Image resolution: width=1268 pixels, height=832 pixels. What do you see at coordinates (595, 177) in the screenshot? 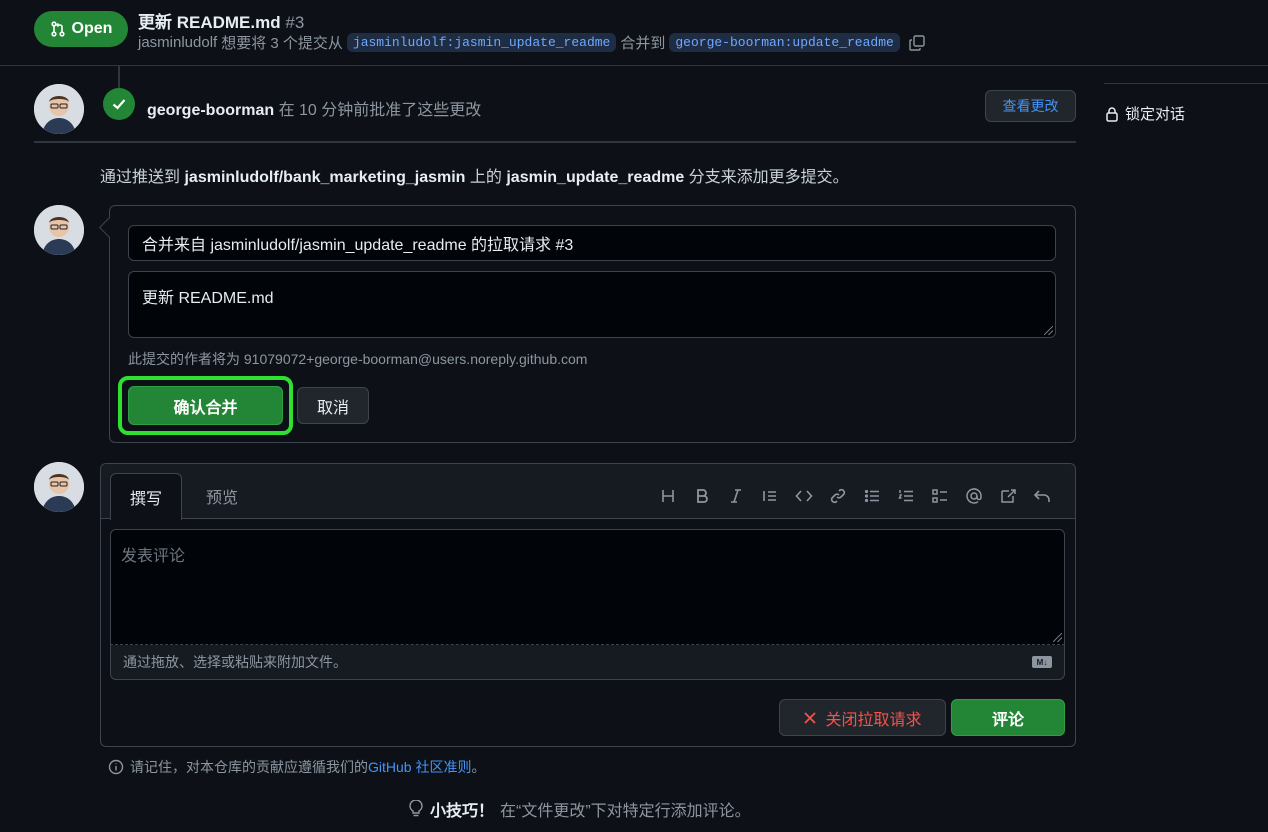
I see `push-hint-branch: jasmin_update_readme` at bounding box center [595, 177].